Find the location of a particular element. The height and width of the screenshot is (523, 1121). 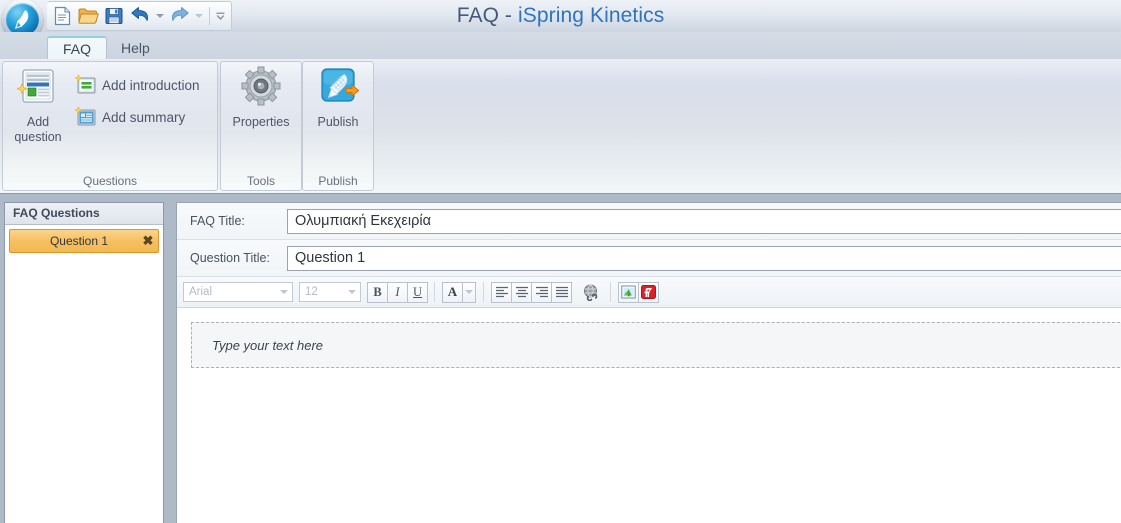

align-left-icon is located at coordinates (501, 292).